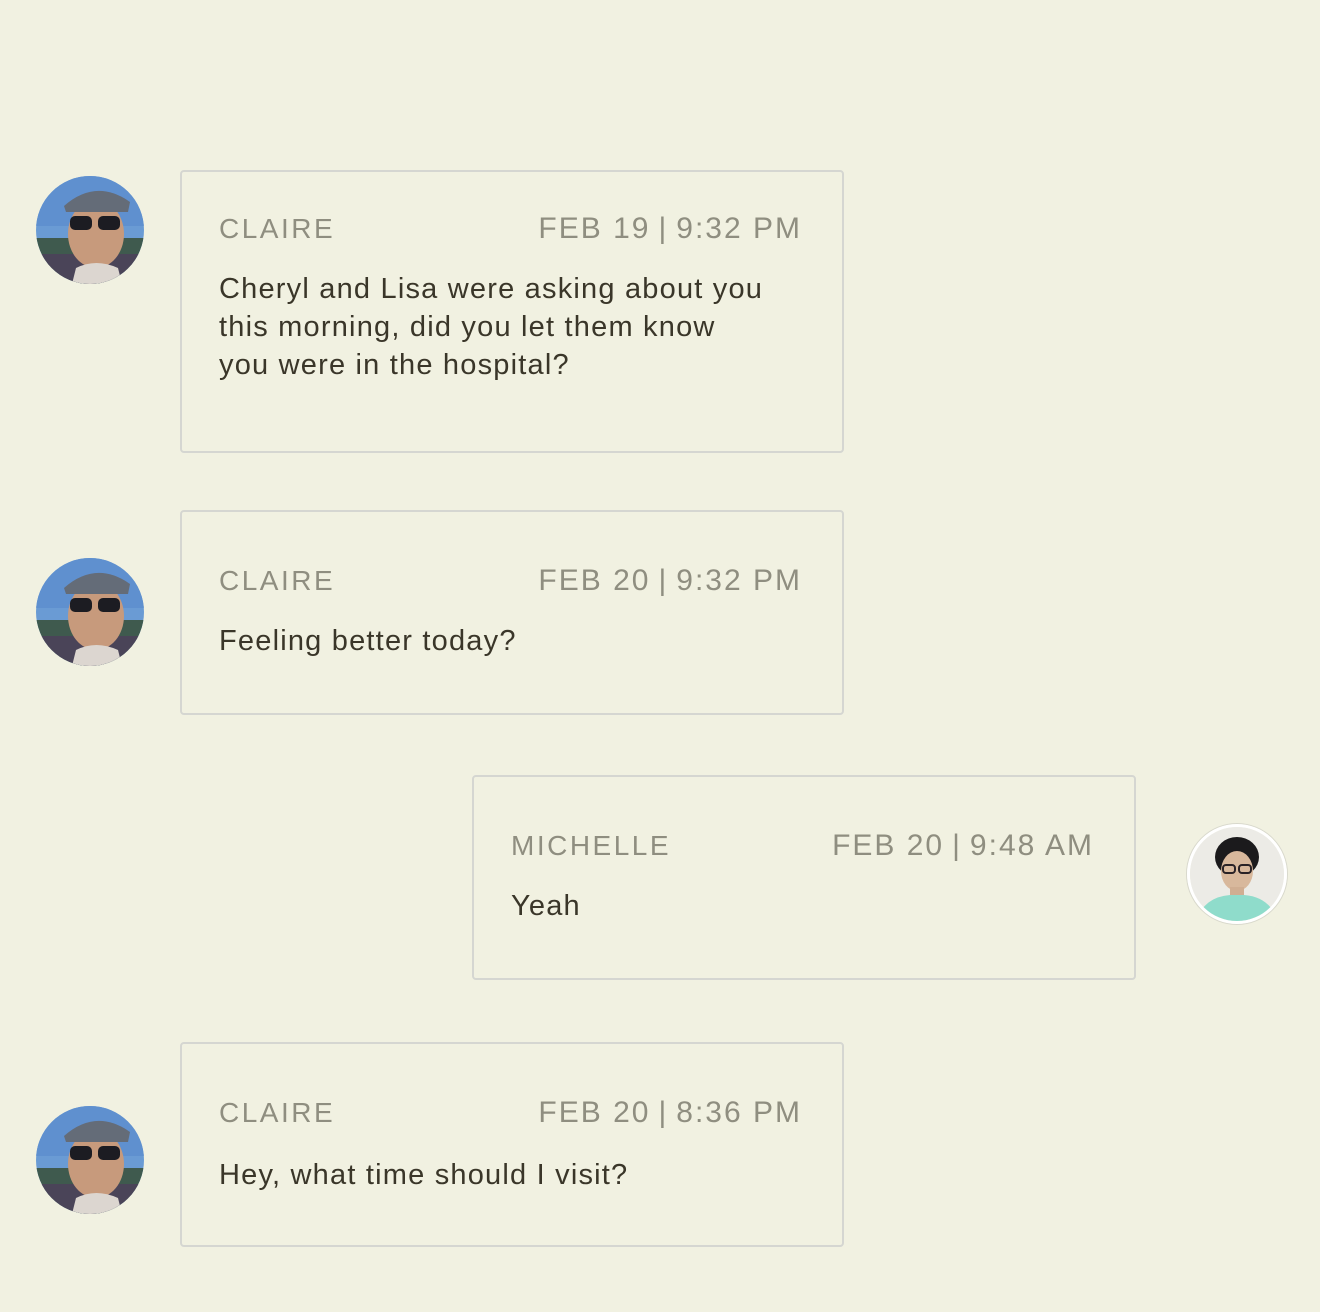 This screenshot has height=1312, width=1320. What do you see at coordinates (510, 229) in the screenshot?
I see `message-meta: CLAIRE FEB 19 | 9:32 PM` at bounding box center [510, 229].